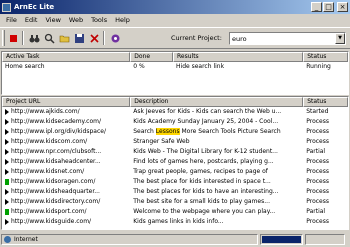  What do you see at coordinates (175, 7) in the screenshot?
I see `title-bar: ArnEc Lite _ □ ×` at bounding box center [175, 7].